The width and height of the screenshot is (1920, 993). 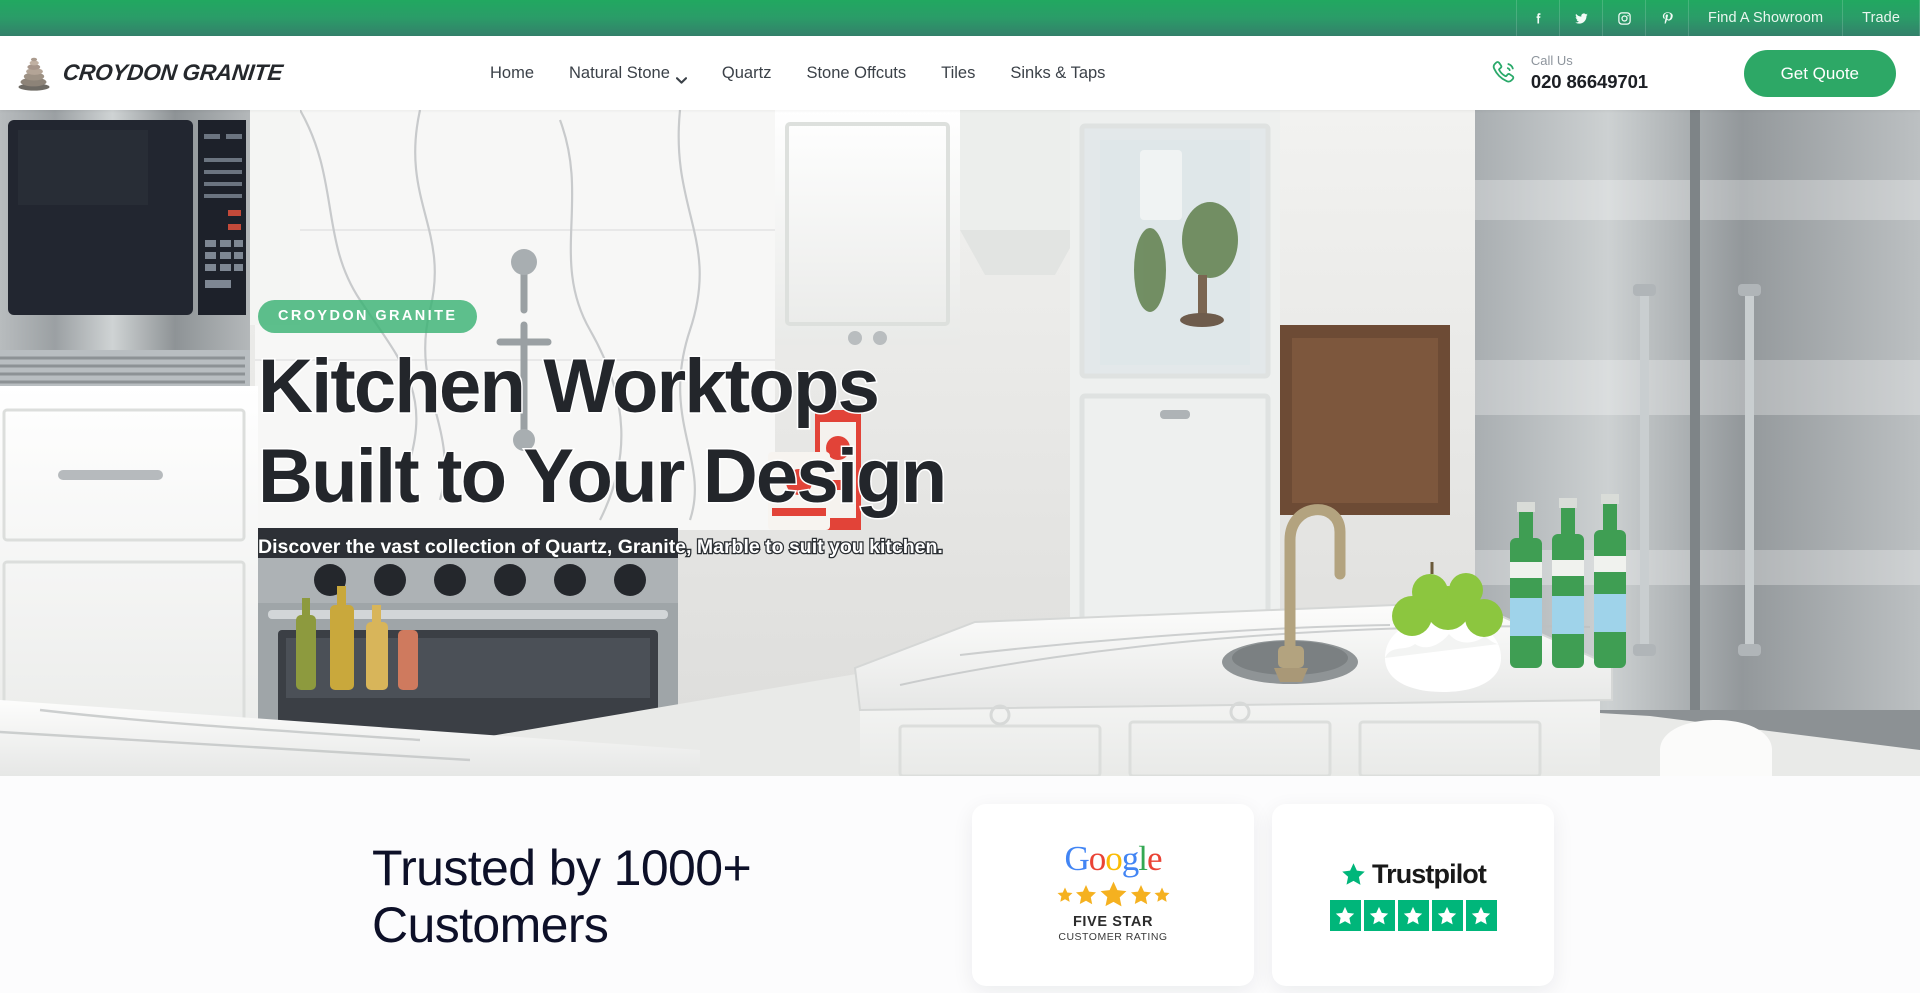 What do you see at coordinates (173, 72) in the screenshot?
I see `brand-name: CROYDON GRANITE` at bounding box center [173, 72].